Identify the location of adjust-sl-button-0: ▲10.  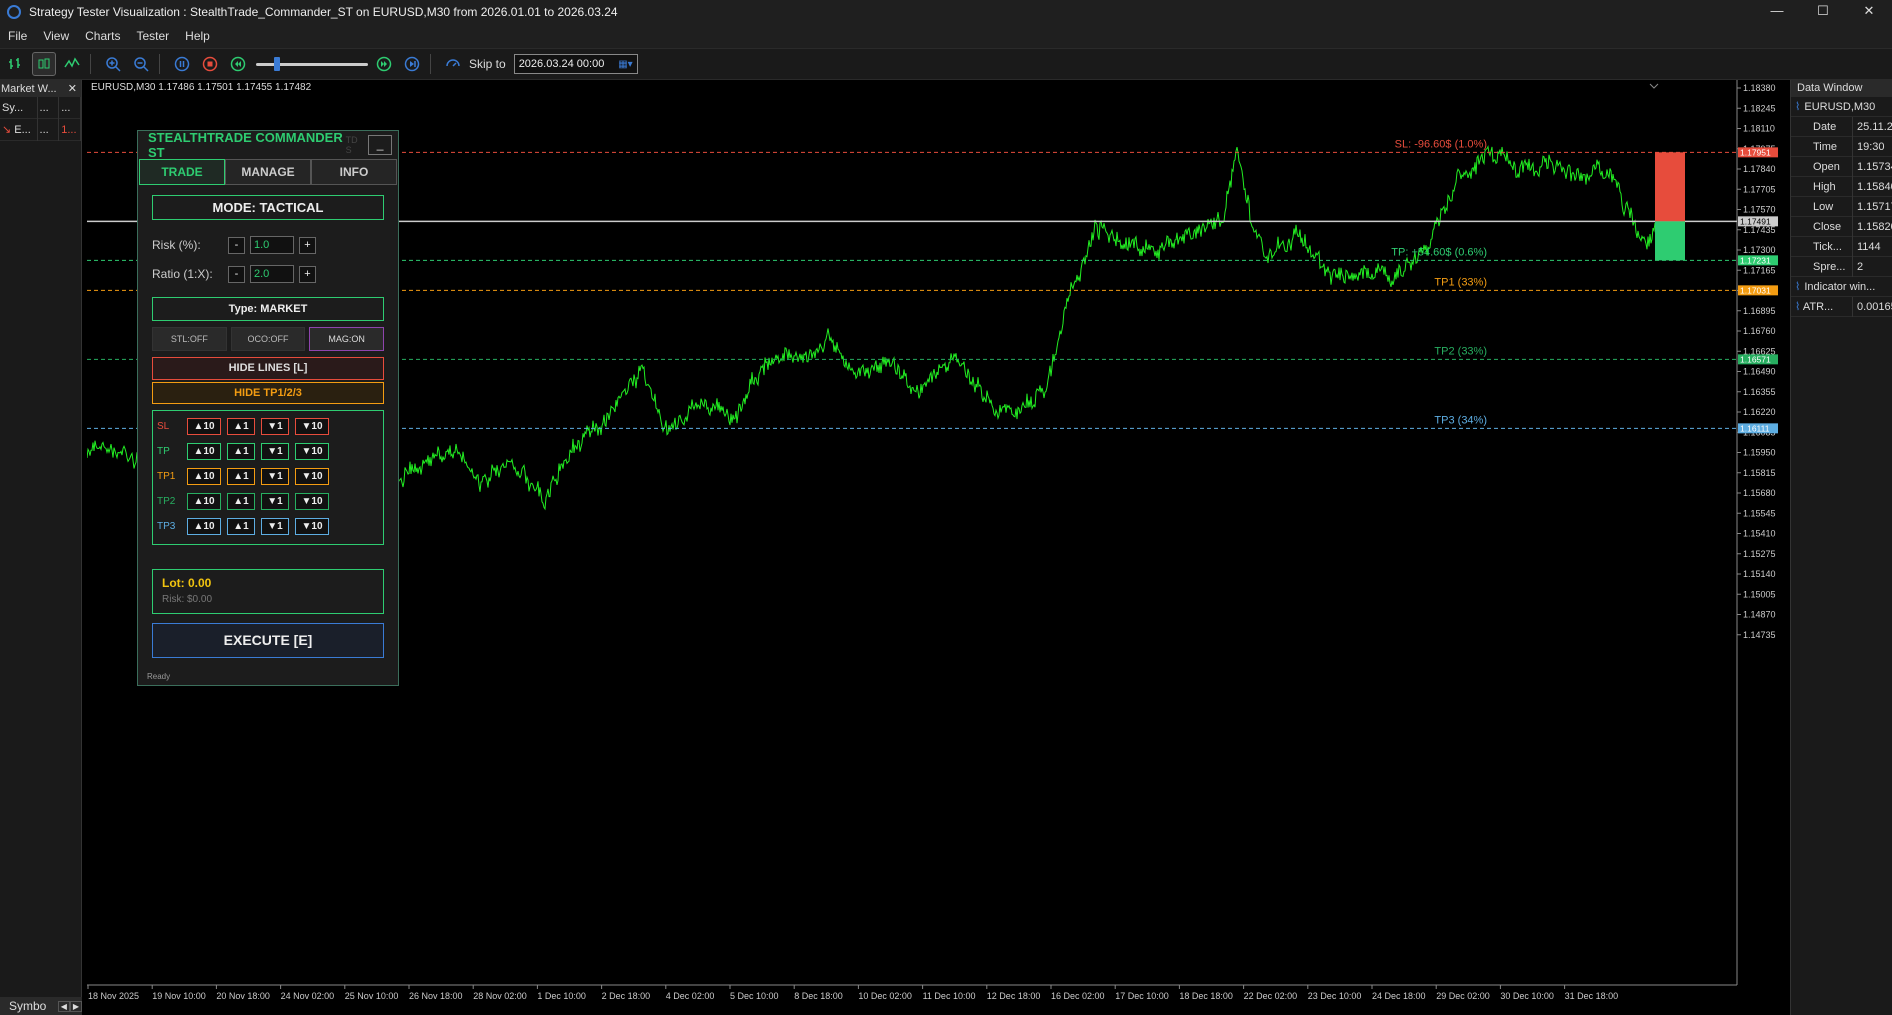
(204, 426).